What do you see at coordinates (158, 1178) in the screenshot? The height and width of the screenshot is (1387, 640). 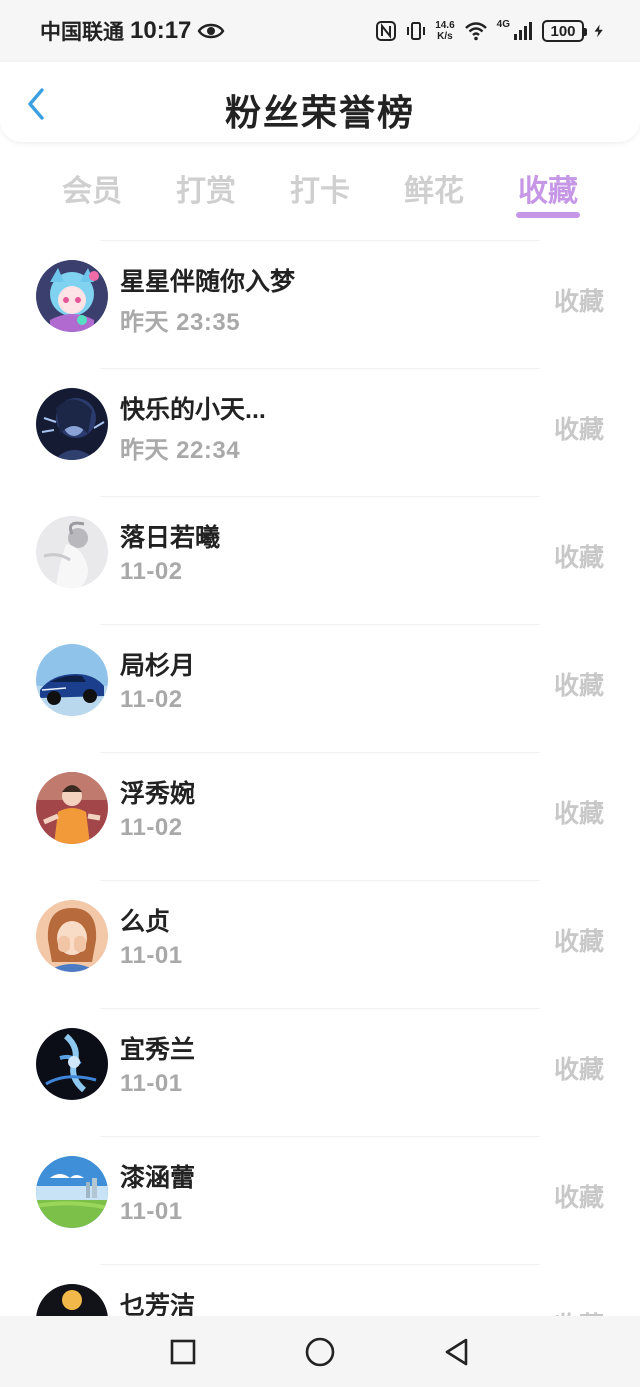 I see `fan-name: 漆涵蕾` at bounding box center [158, 1178].